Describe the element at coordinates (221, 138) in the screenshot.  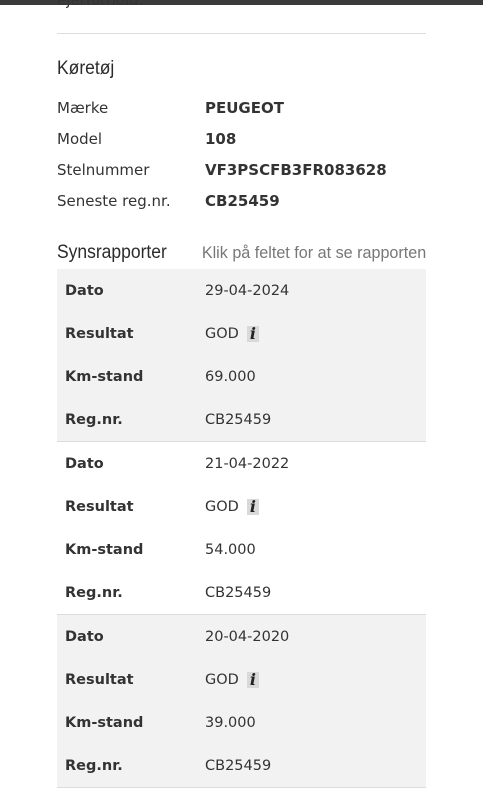
I see `vehicle-value: 108` at that location.